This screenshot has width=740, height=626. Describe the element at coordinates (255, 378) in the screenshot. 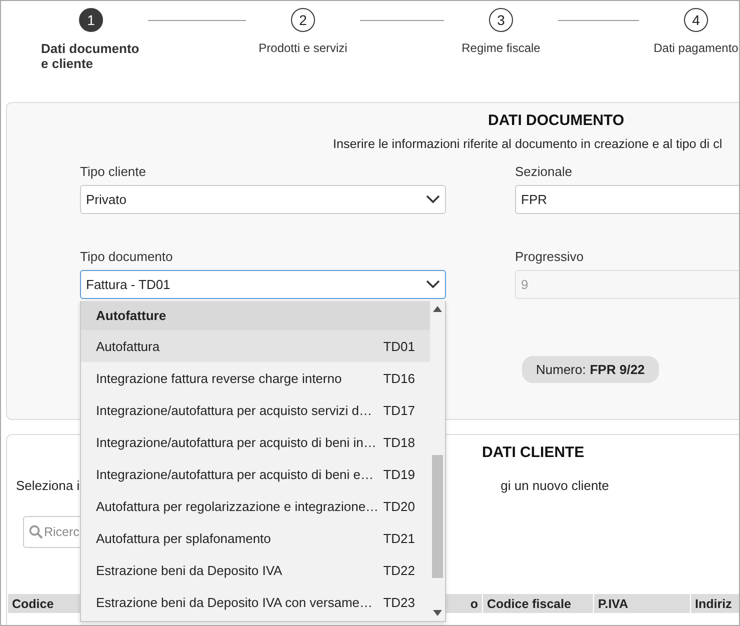

I see `menu-option: Integrazione fattura reverse charge interno TD16` at that location.